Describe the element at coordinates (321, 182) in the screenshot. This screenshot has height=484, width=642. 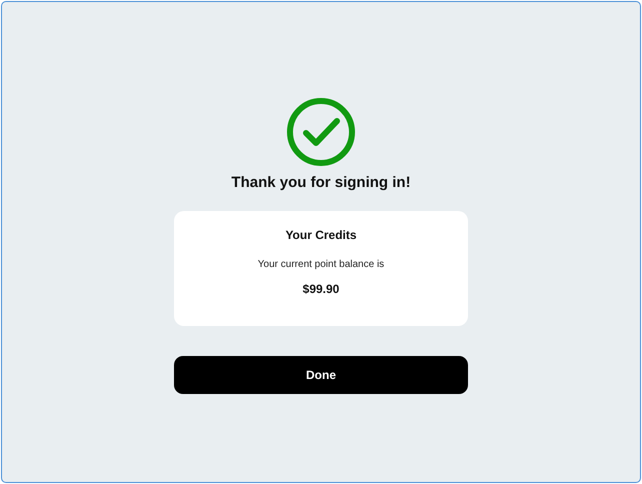
I see `success-title: Thank you for signing in!` at that location.